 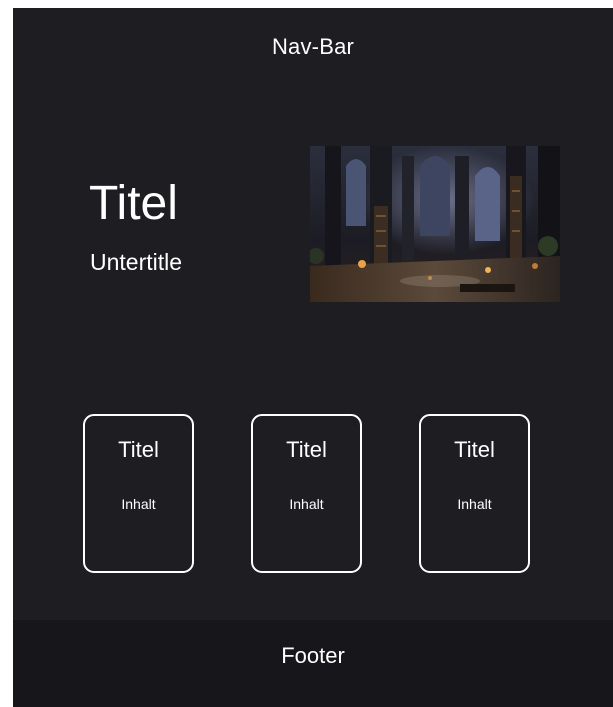 What do you see at coordinates (474, 493) in the screenshot?
I see `card-3: Titel Inhalt` at bounding box center [474, 493].